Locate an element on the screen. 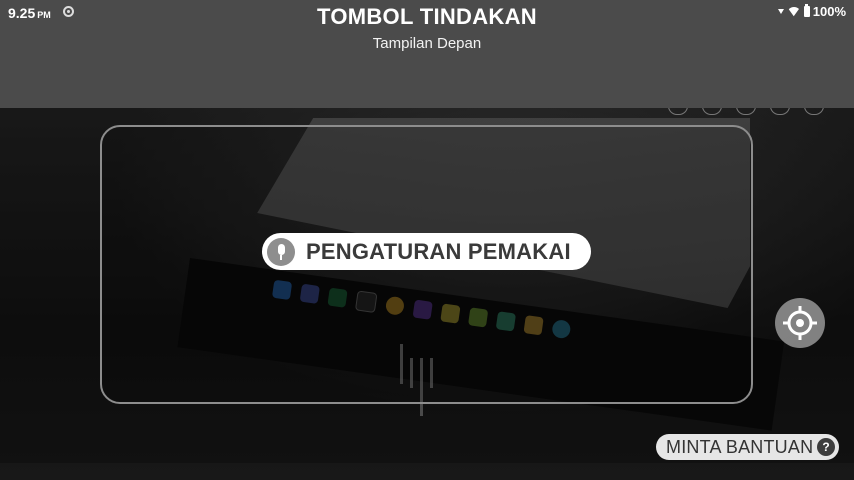 The image size is (854, 480). question-icon: ? is located at coordinates (826, 447).